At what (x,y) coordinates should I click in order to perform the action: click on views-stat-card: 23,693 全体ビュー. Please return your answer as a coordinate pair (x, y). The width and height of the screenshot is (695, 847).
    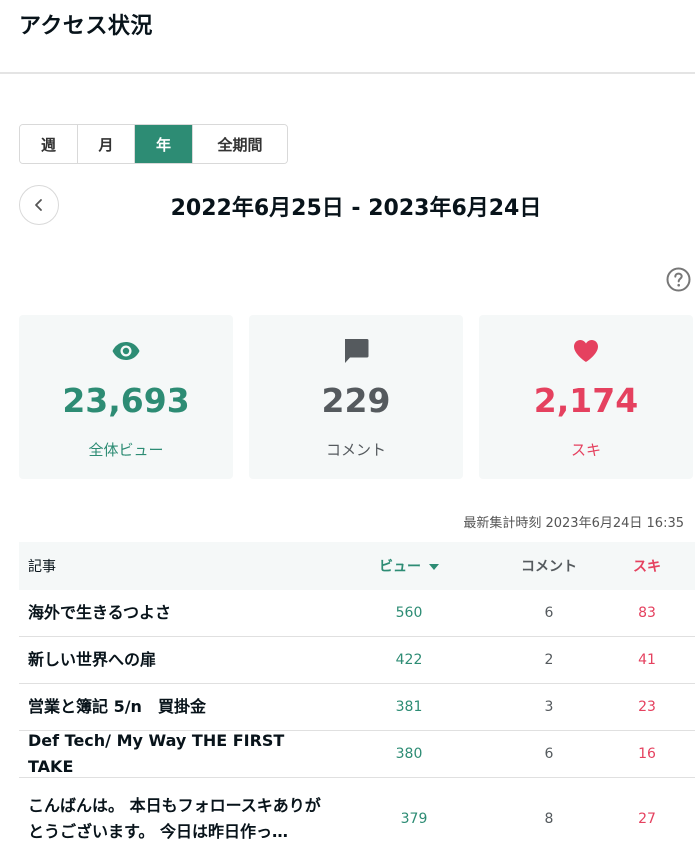
    Looking at the image, I should click on (126, 397).